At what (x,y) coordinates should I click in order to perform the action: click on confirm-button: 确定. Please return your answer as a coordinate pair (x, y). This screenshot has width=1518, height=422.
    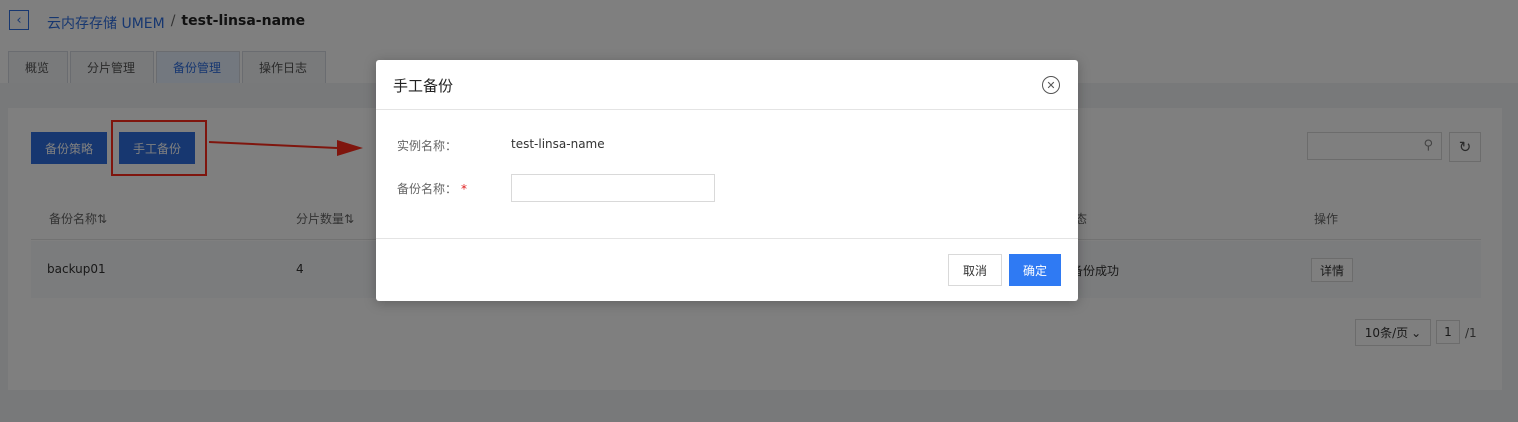
    Looking at the image, I should click on (1035, 270).